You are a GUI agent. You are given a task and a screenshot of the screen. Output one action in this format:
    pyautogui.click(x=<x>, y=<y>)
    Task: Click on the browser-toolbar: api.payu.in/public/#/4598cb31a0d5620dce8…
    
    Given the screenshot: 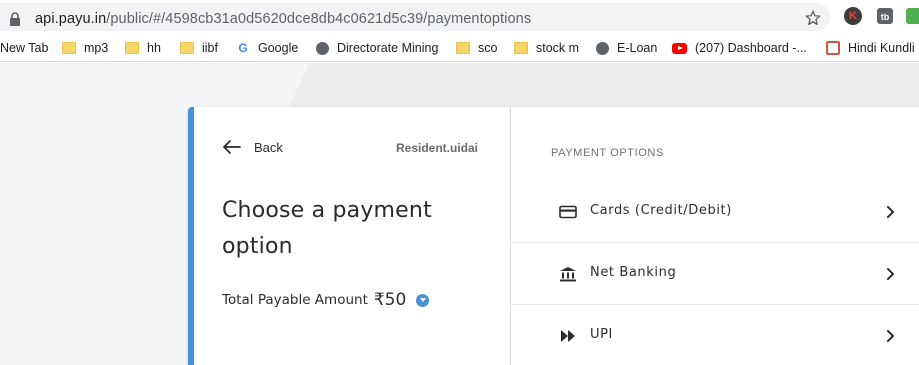 What is the action you would take?
    pyautogui.click(x=459, y=17)
    